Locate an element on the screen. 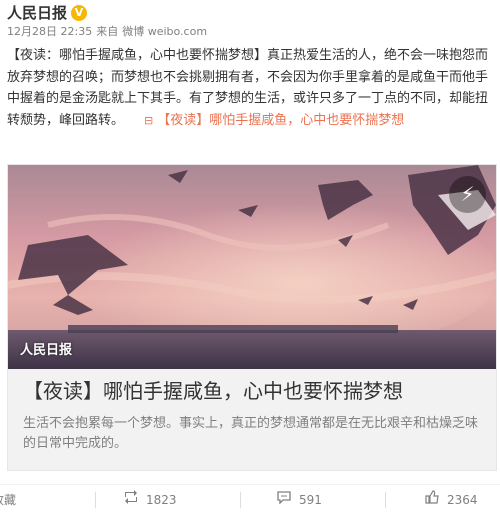 This screenshot has width=500, height=515. post-date: 12月28日 22:35 is located at coordinates (49, 31).